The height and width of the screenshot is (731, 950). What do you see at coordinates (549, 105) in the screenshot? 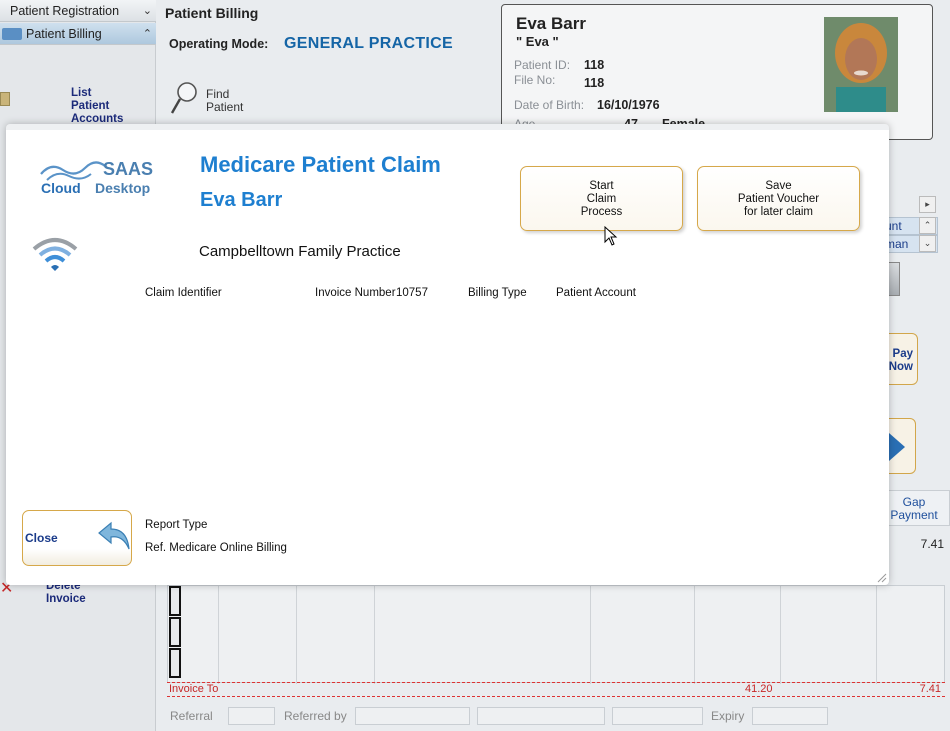
I see `dob-label: Date of Birth:` at bounding box center [549, 105].